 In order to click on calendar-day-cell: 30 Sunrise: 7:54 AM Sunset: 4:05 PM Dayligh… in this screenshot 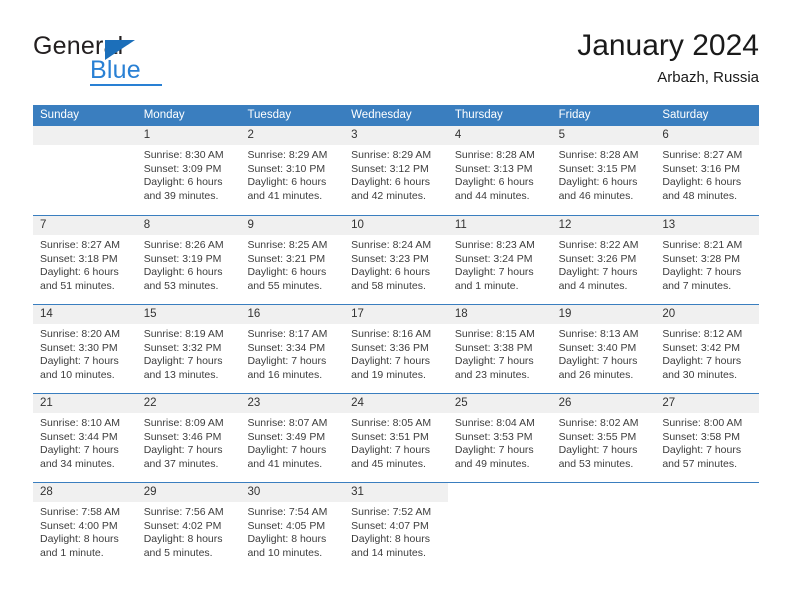, I will do `click(292, 527)`.